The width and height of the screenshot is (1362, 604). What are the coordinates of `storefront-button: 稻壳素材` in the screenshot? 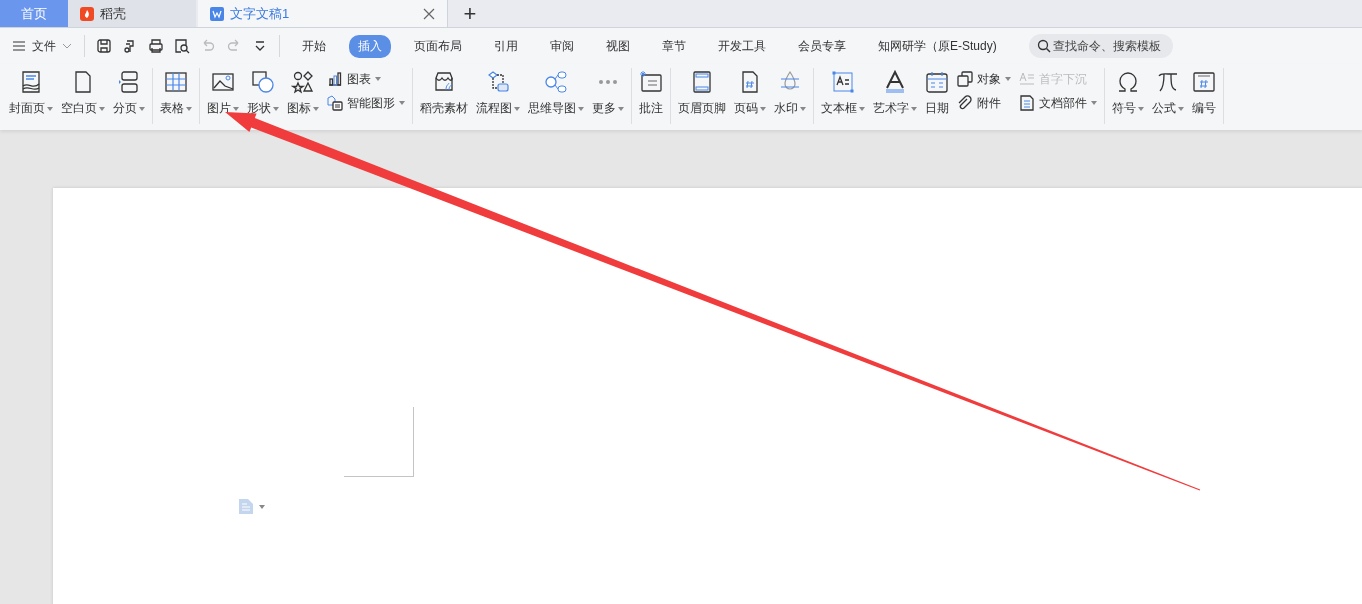 It's located at (444, 93).